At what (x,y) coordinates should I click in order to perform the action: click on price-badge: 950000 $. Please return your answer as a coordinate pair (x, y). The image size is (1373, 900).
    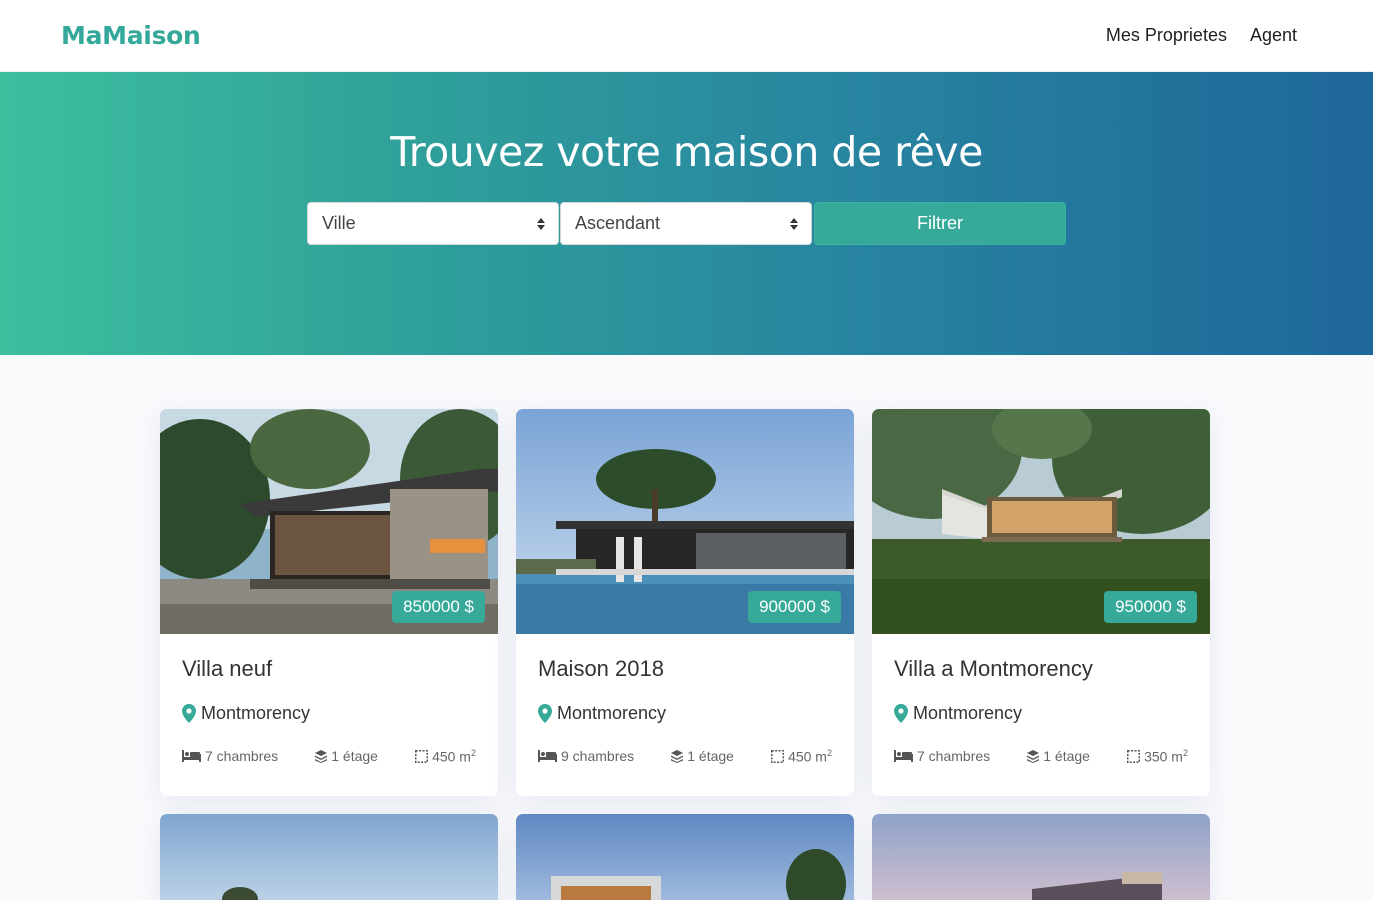
    Looking at the image, I should click on (1150, 607).